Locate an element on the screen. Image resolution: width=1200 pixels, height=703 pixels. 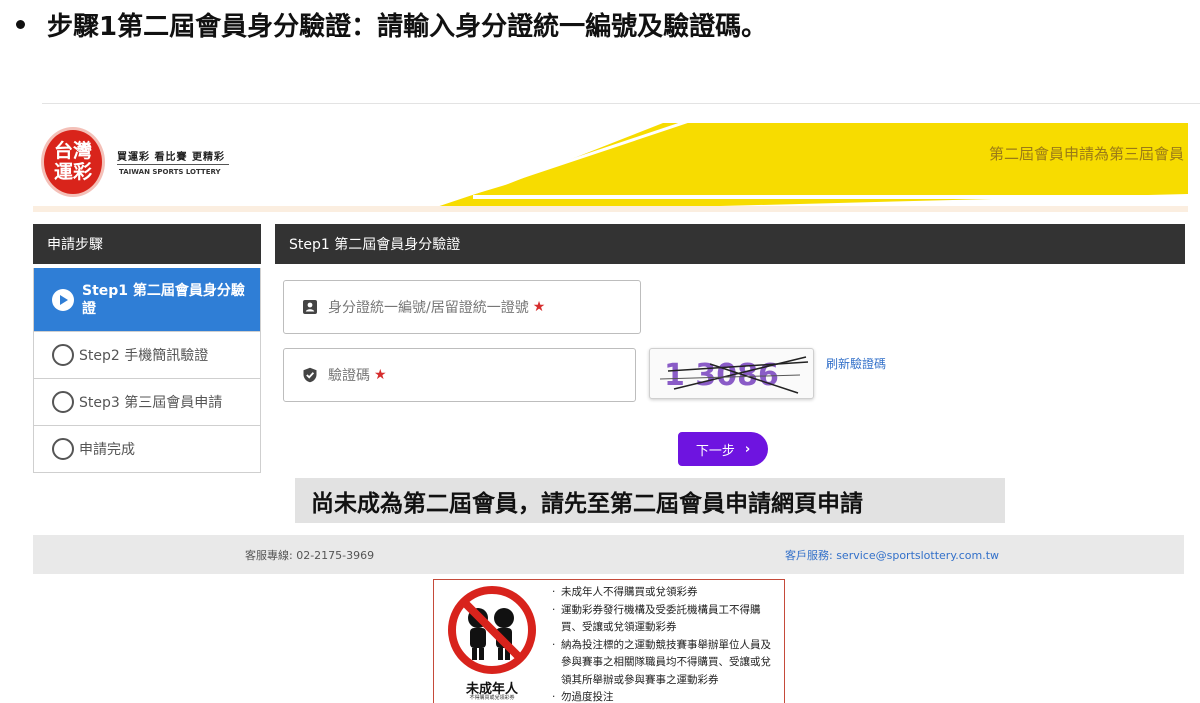
bullet-dot is located at coordinates (20, 24).